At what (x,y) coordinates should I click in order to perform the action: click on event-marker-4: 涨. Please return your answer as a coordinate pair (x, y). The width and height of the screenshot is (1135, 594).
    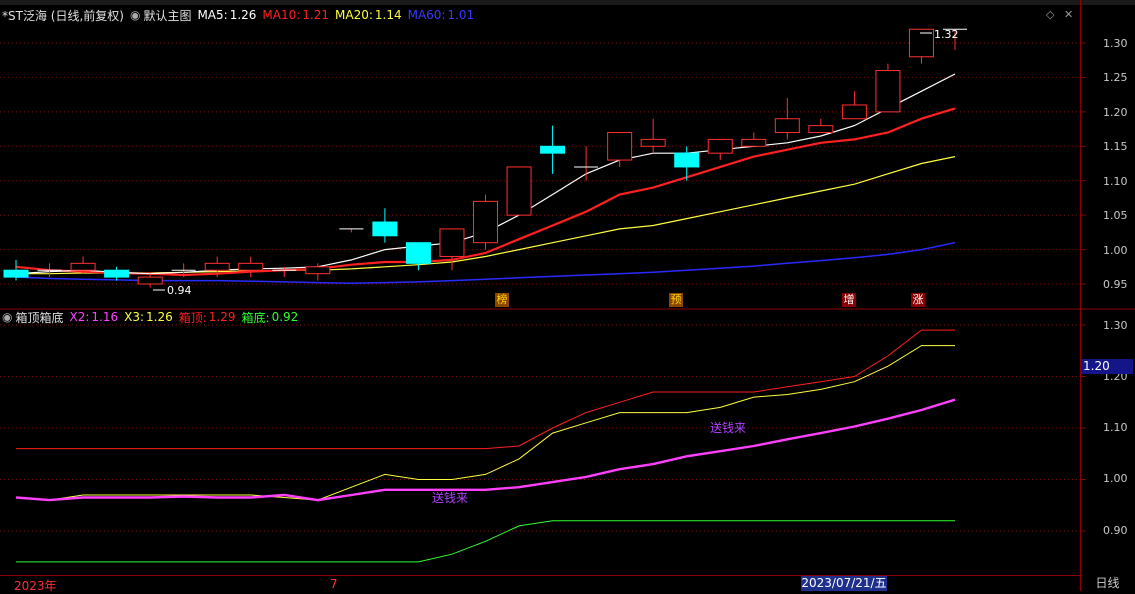
    Looking at the image, I should click on (918, 300).